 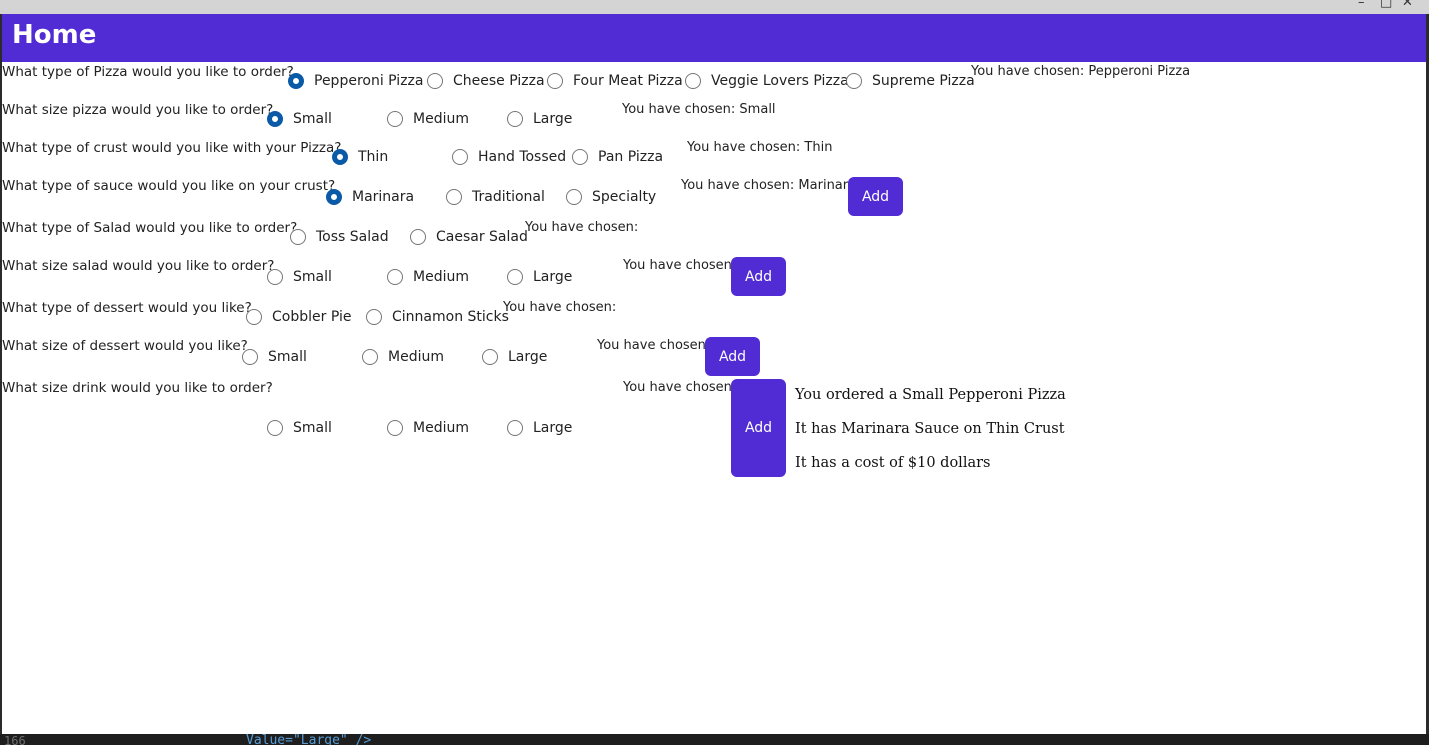 What do you see at coordinates (611, 197) in the screenshot?
I see `radio-sauce-specialty: Specialty` at bounding box center [611, 197].